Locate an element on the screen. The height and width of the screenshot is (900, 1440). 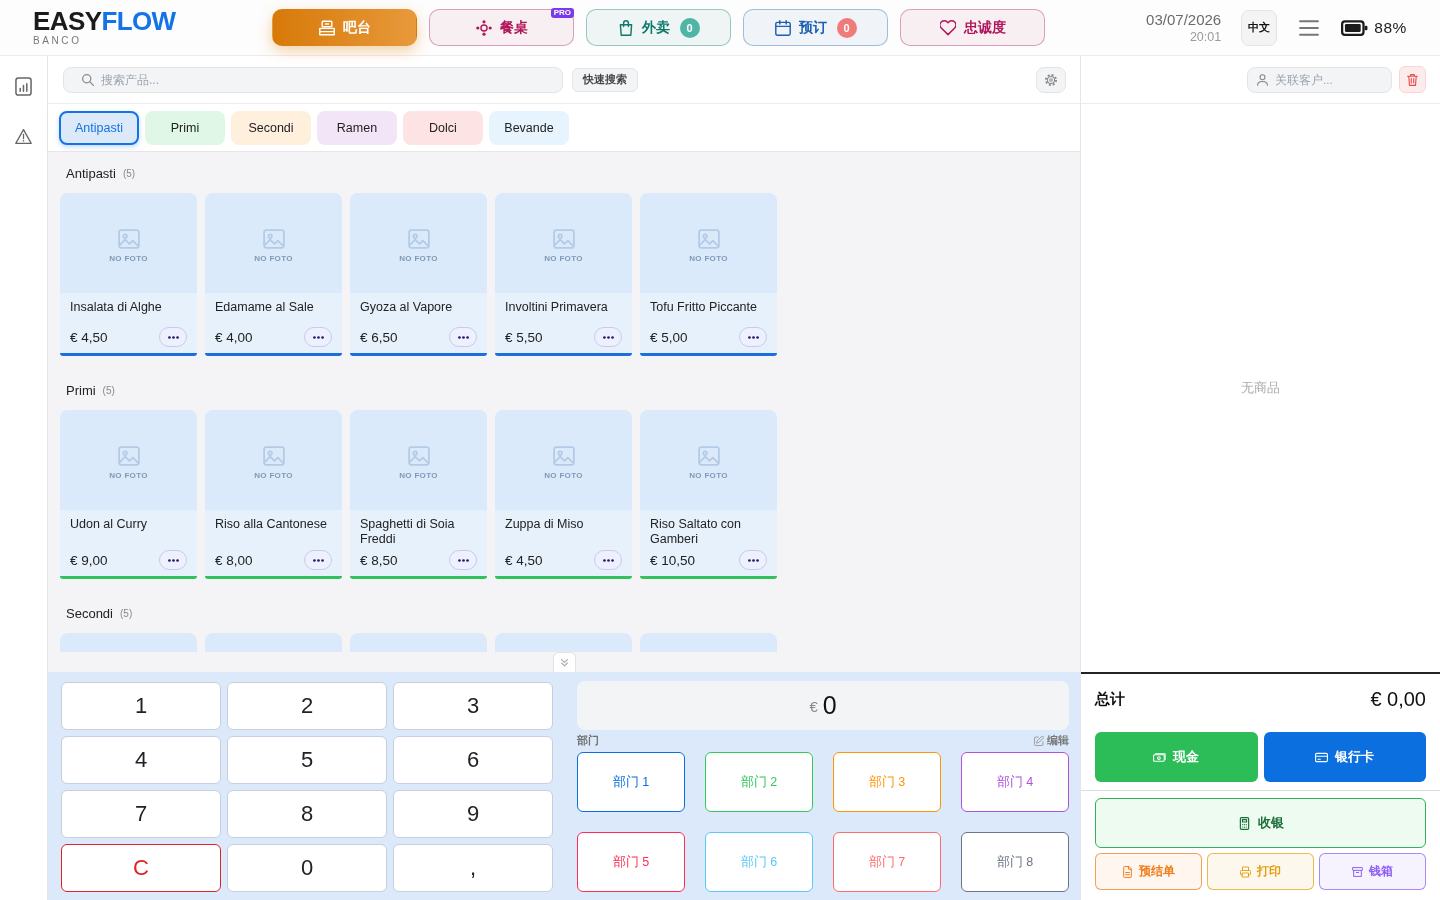
menu-icon is located at coordinates (1309, 27).